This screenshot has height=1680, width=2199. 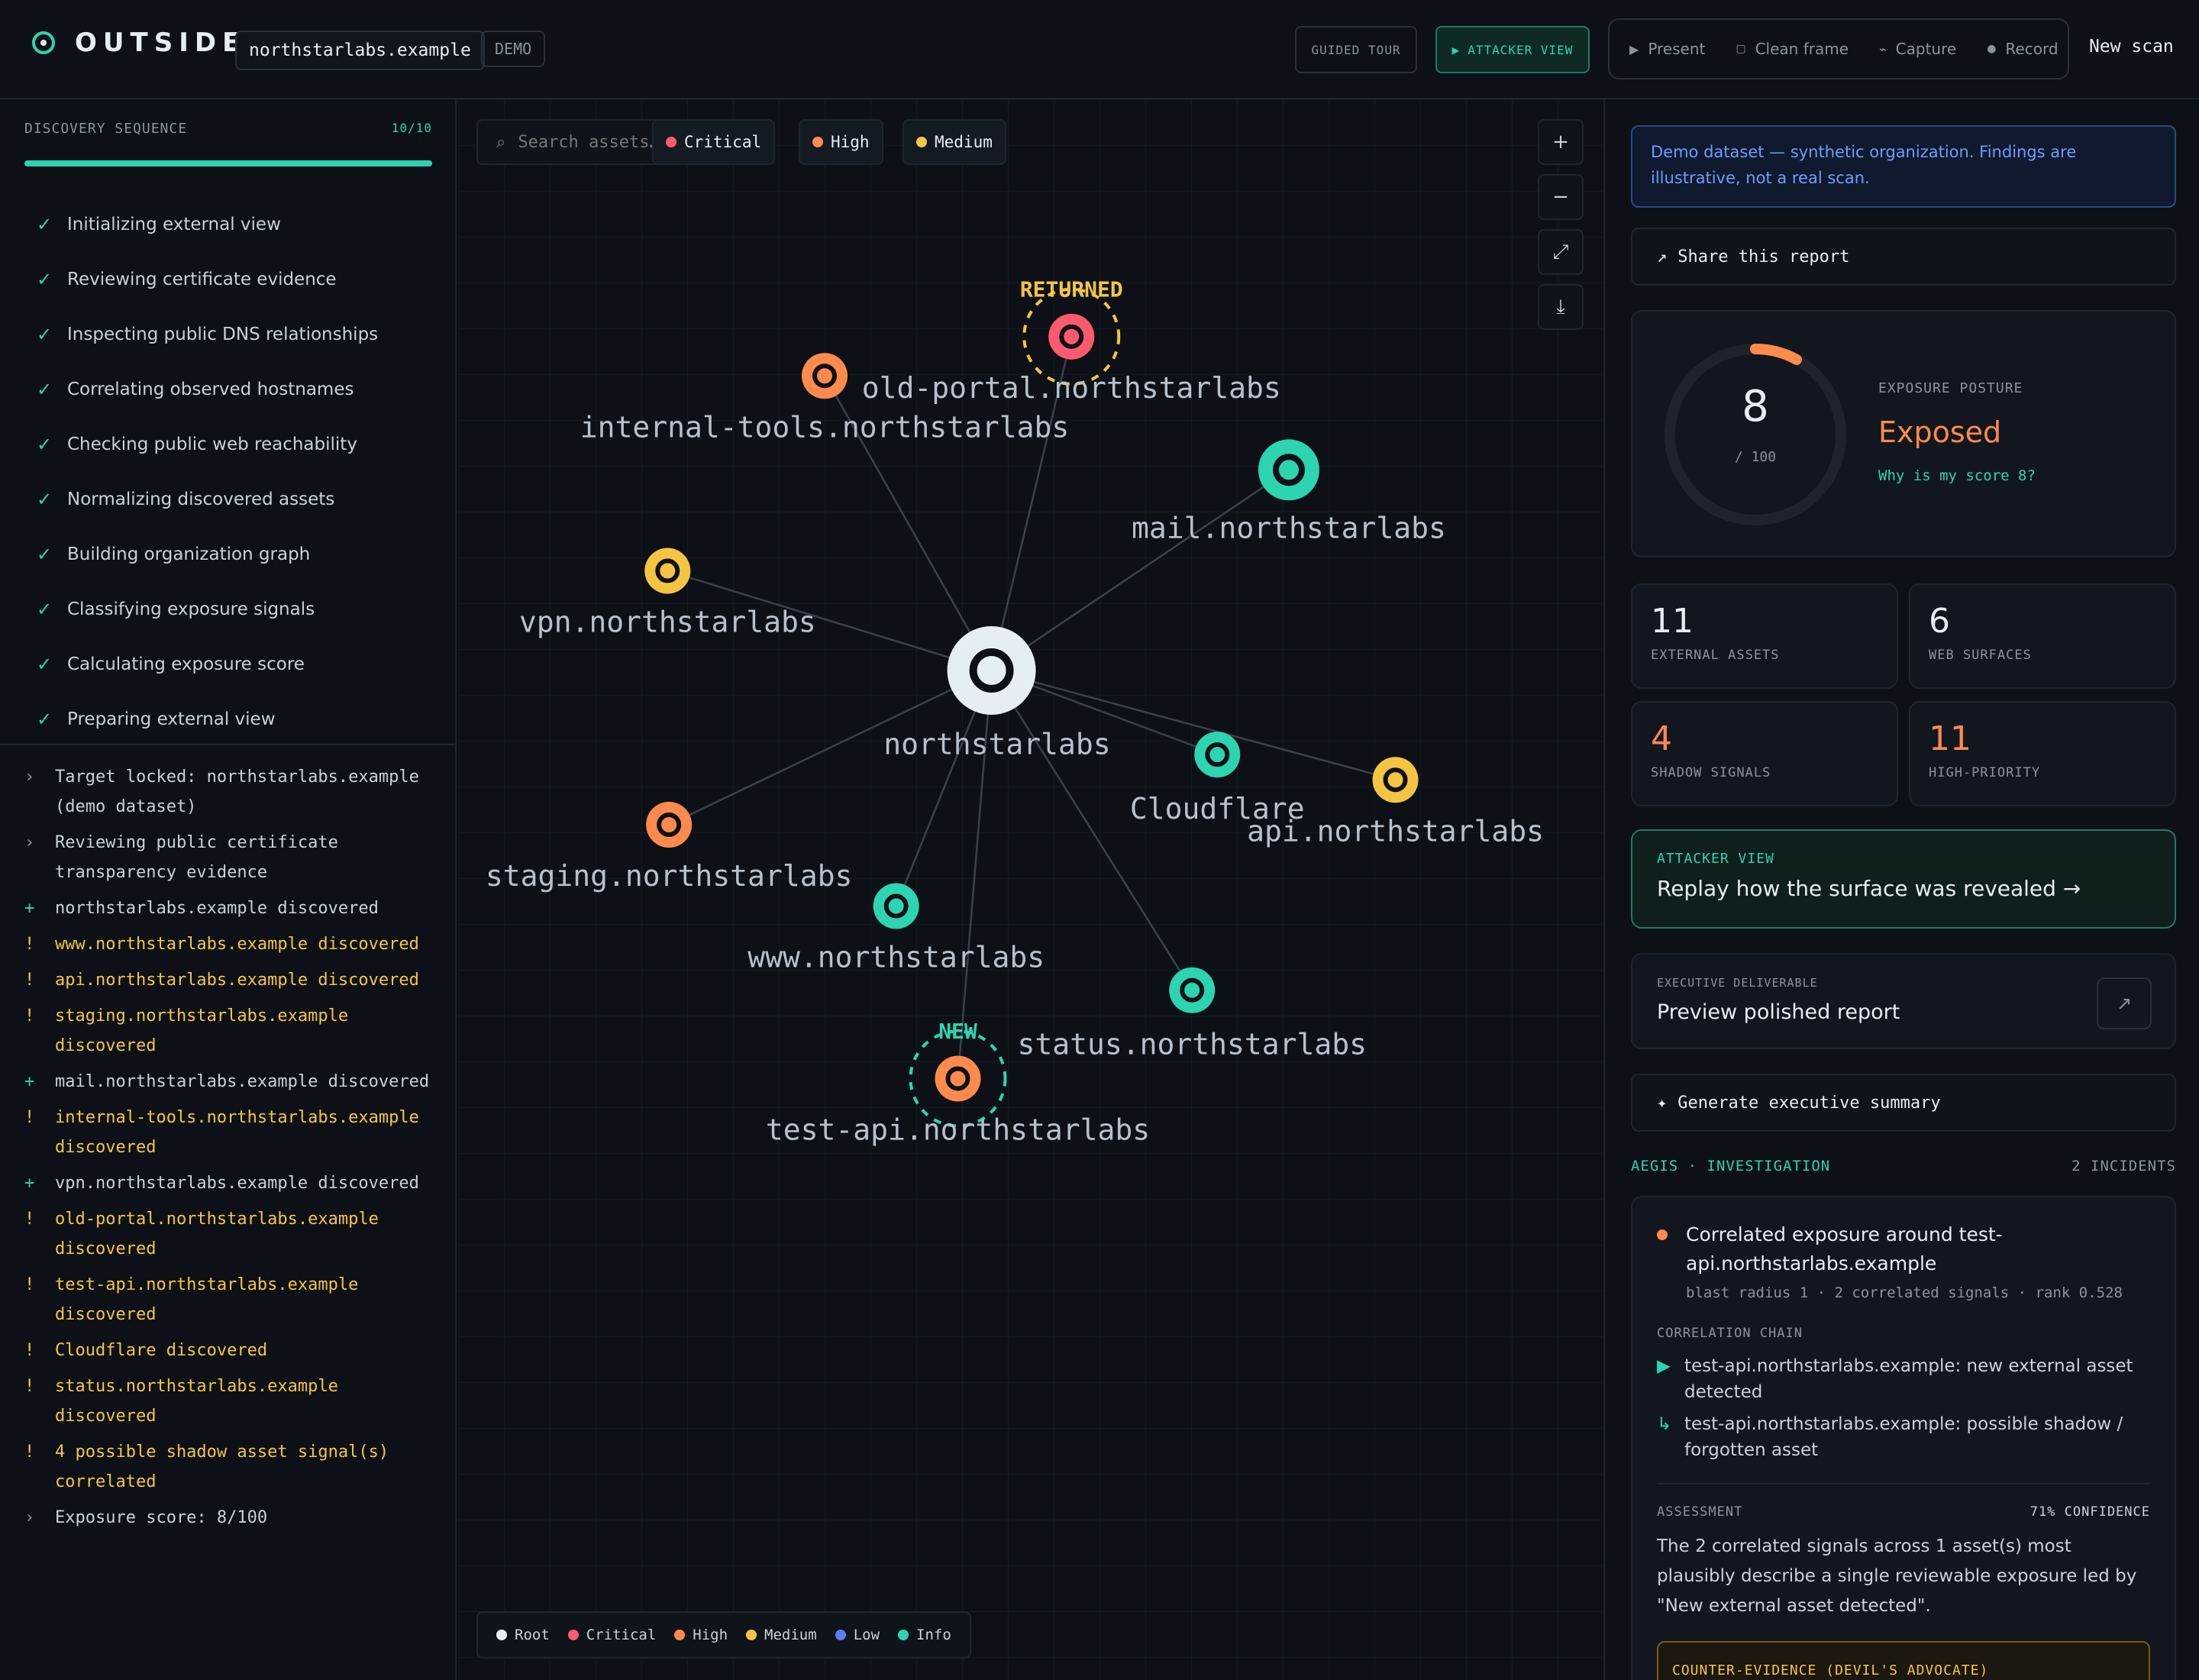 I want to click on capture-button: ⌁ Capture, so click(x=1918, y=49).